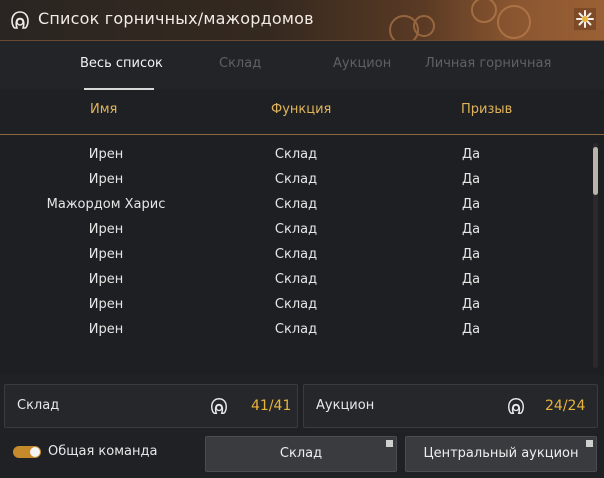 The width and height of the screenshot is (604, 478). I want to click on common-command-label: Общая команда, so click(103, 451).